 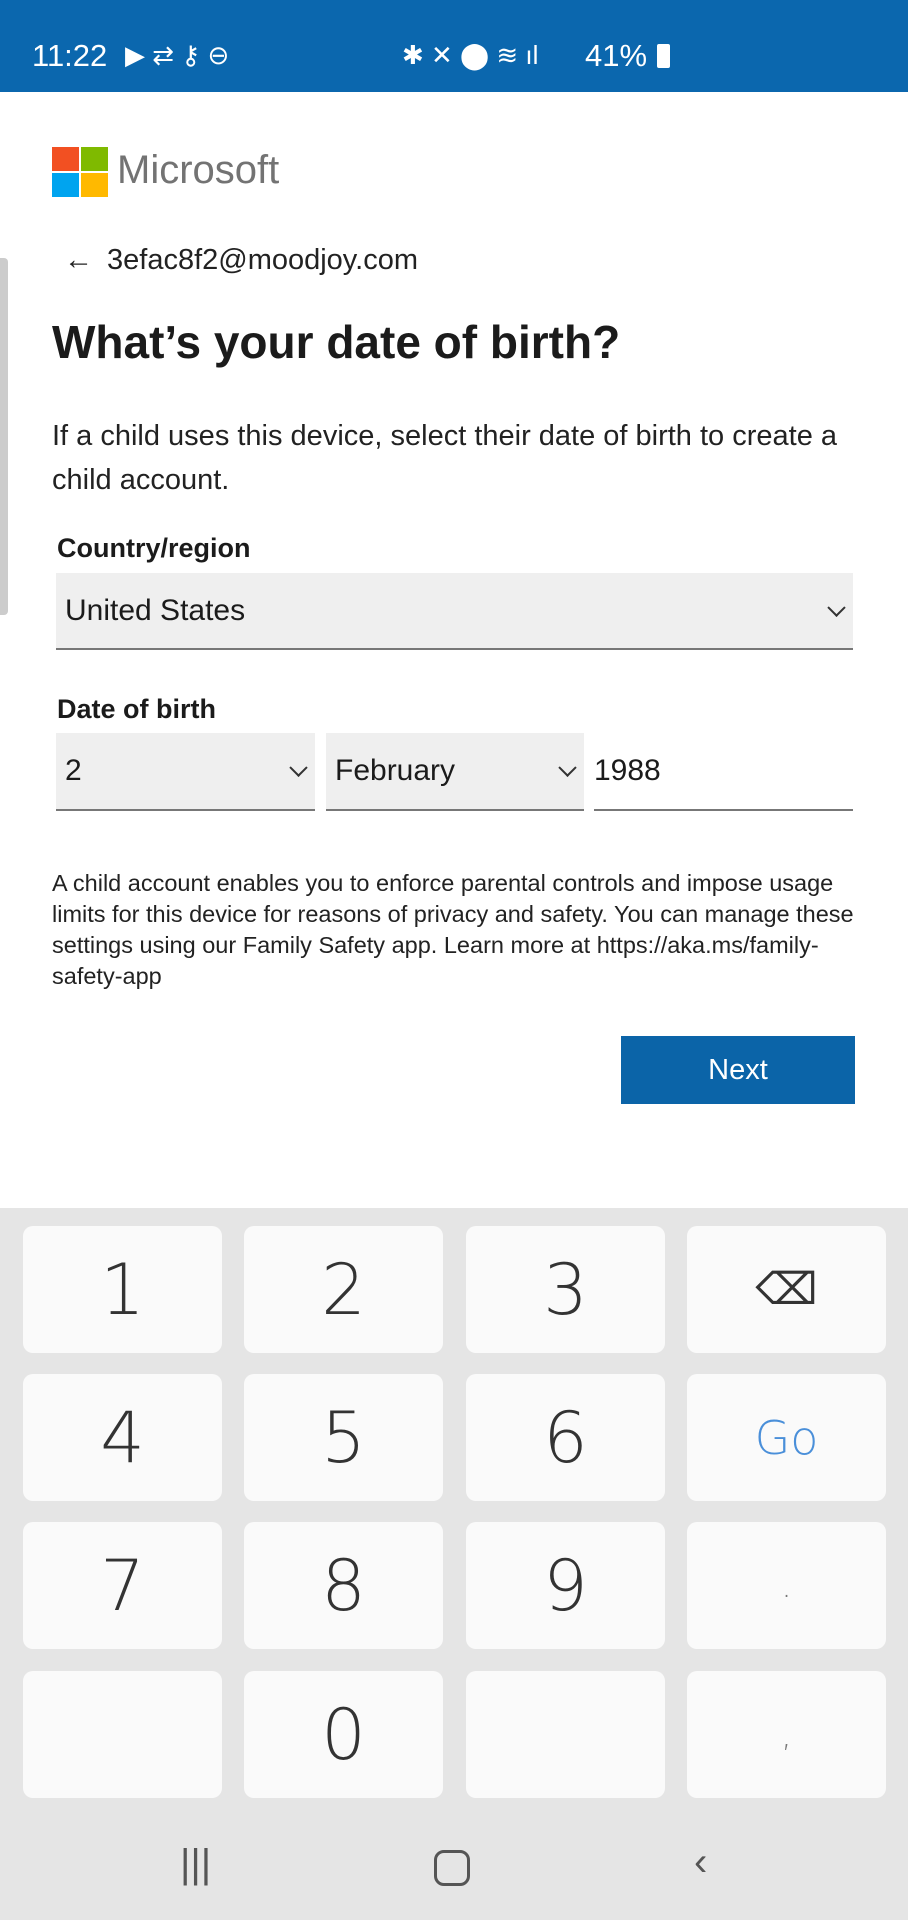 I want to click on microsoft-logo-icon, so click(x=80, y=172).